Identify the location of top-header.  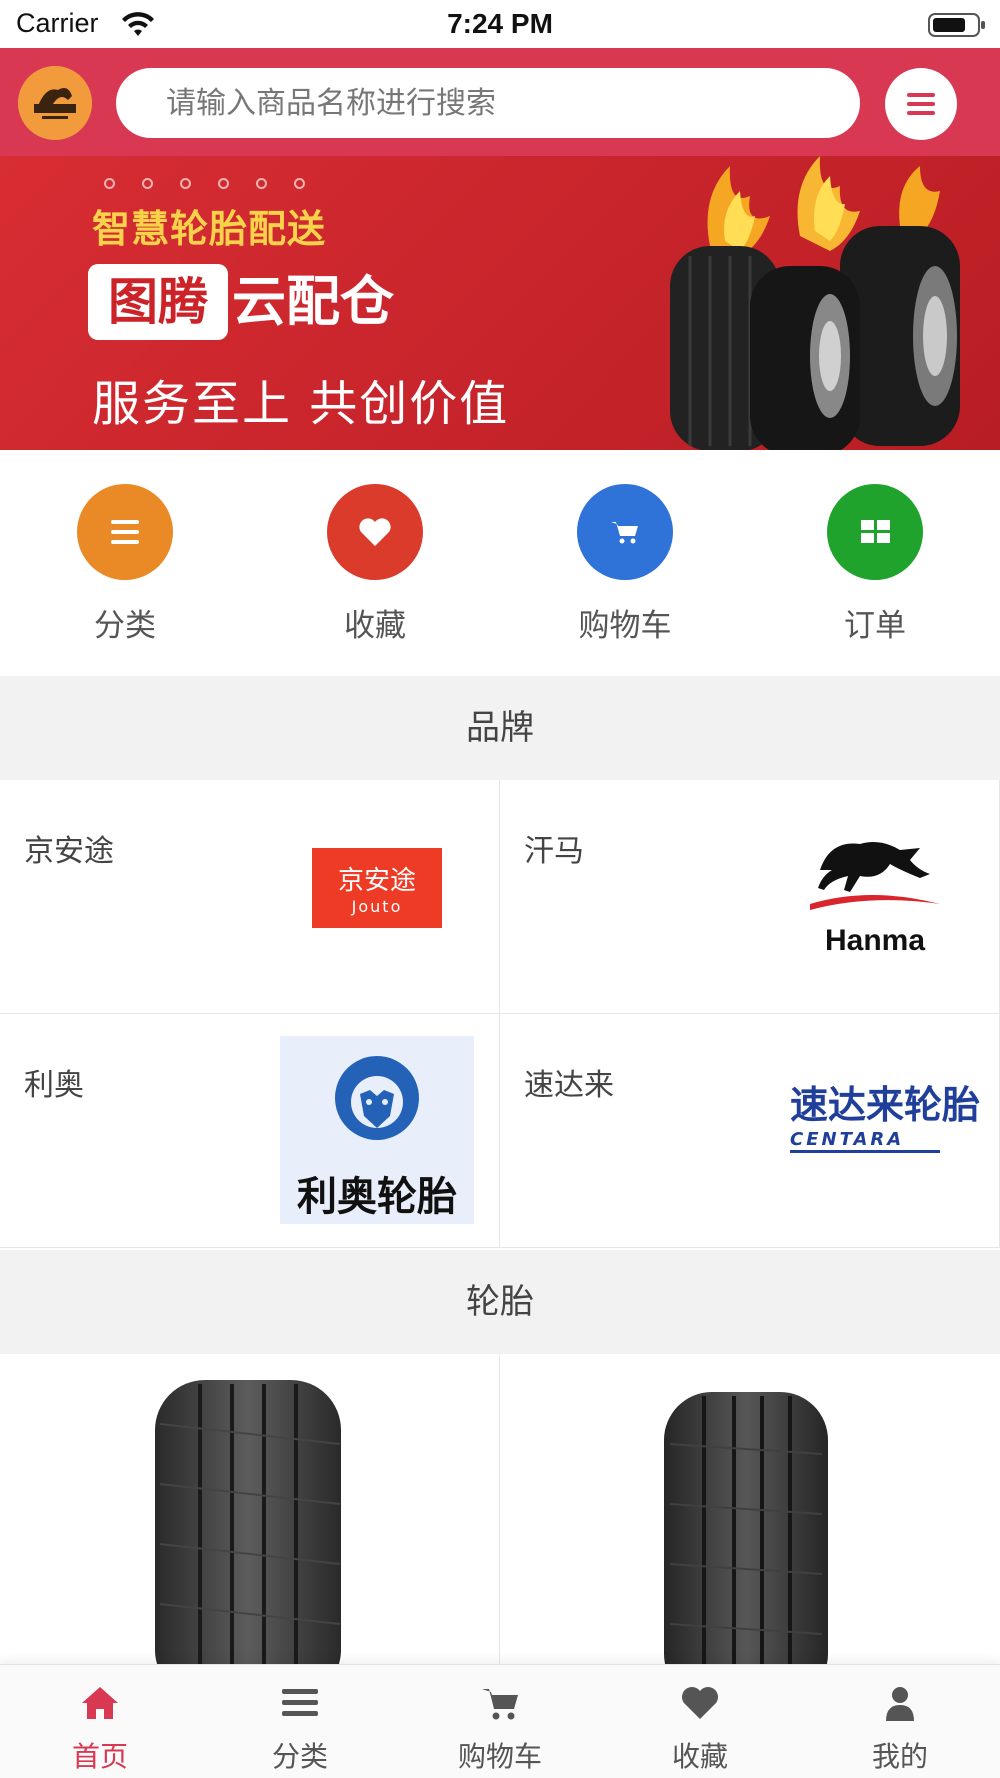
(500, 102).